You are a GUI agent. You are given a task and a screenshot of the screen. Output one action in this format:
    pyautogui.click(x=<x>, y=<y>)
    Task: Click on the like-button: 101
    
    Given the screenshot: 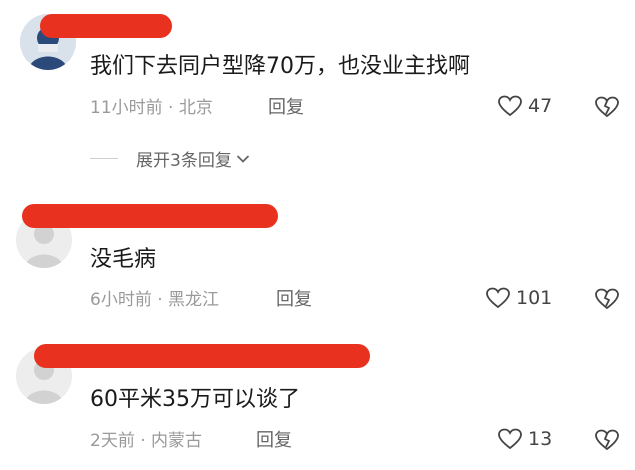 What is the action you would take?
    pyautogui.click(x=519, y=298)
    